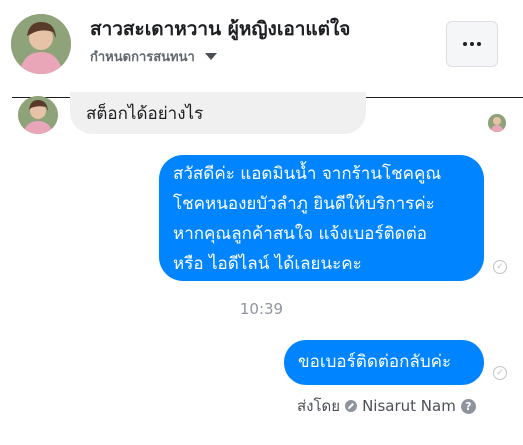  What do you see at coordinates (218, 113) in the screenshot?
I see `incoming-message-bubble: สต็อกได้อย่างไร` at bounding box center [218, 113].